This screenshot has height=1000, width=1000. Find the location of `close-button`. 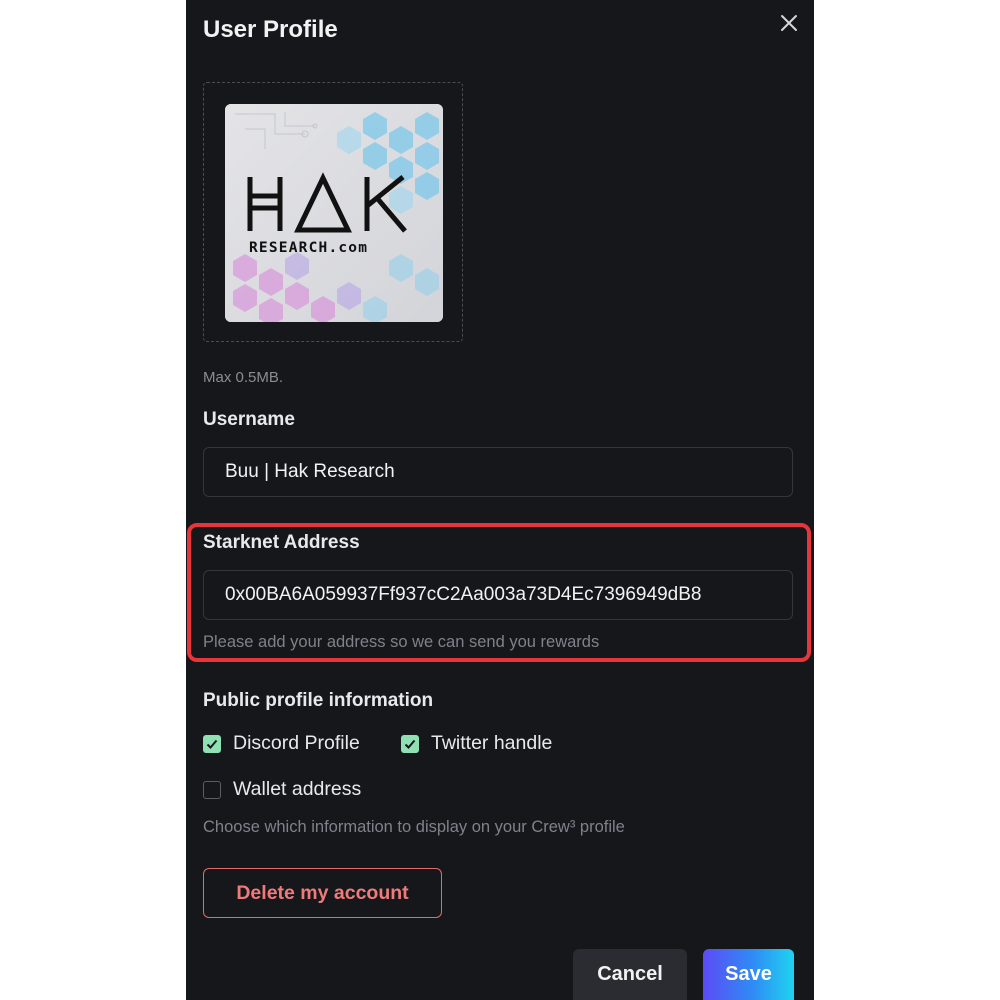

close-button is located at coordinates (789, 23).